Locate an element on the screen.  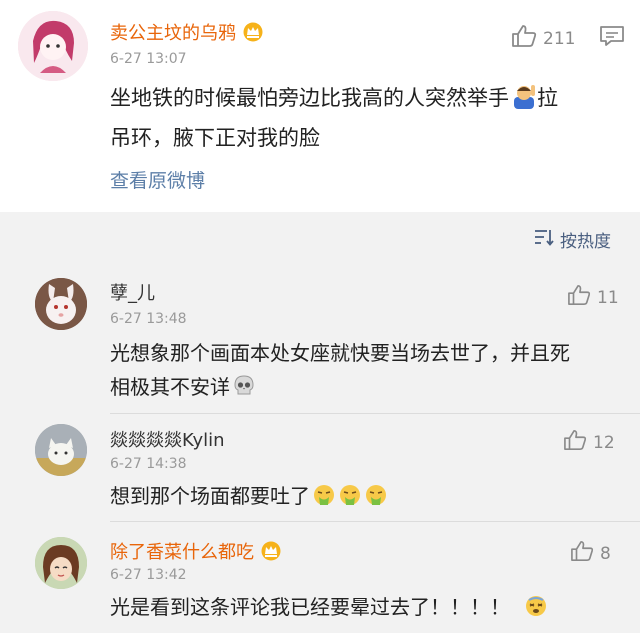
comment-text: 光想象那个画面本处女座就快要当场去世了，并且死 相极其不安详 is located at coordinates (370, 372).